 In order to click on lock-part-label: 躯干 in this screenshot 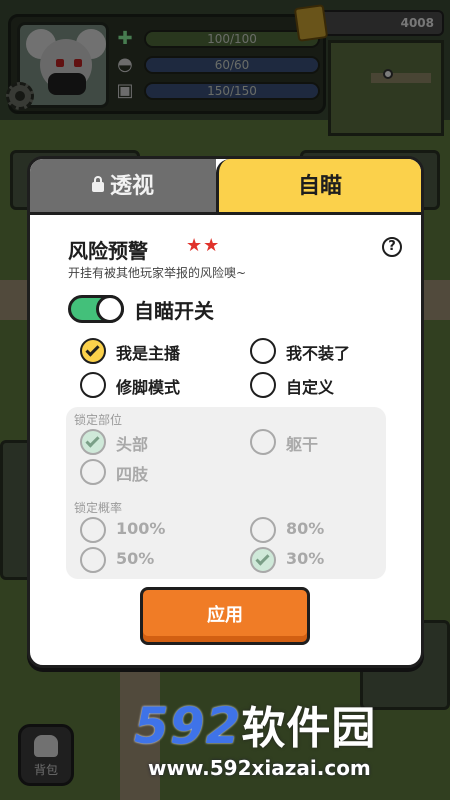, I will do `click(302, 444)`.